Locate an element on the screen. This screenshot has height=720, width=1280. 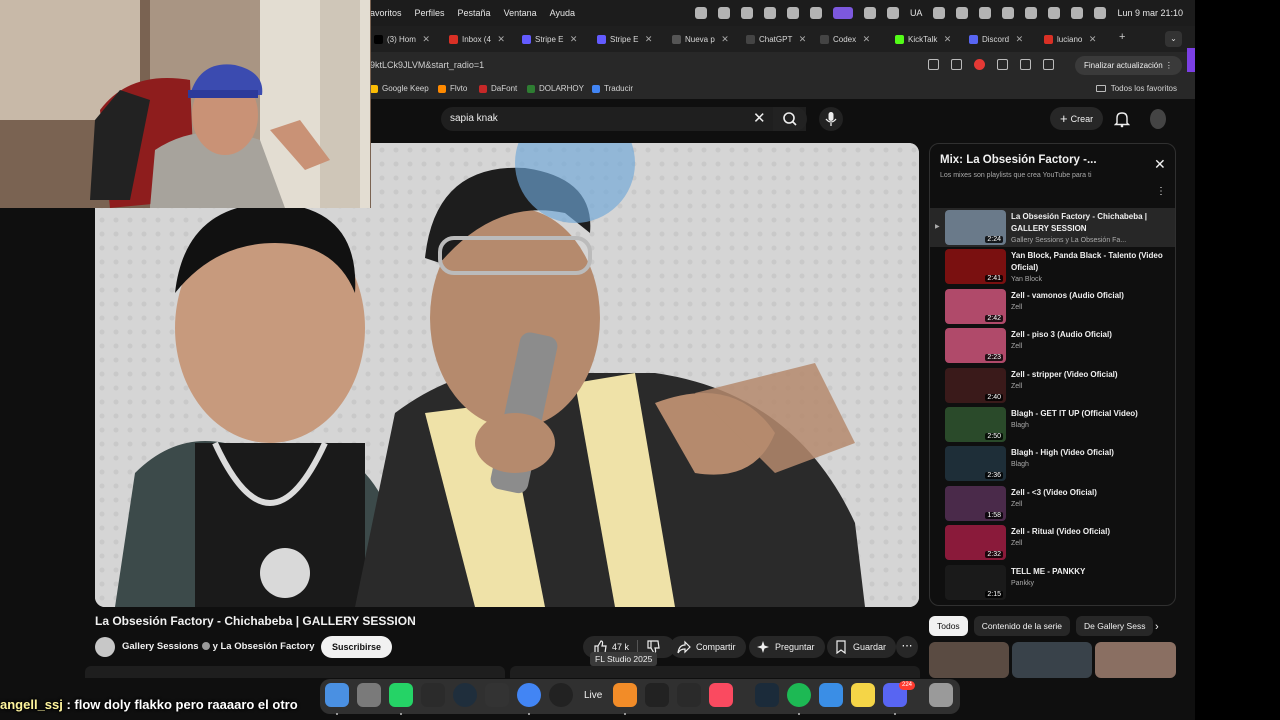
bookmark-item: DaFont is located at coordinates (498, 88).